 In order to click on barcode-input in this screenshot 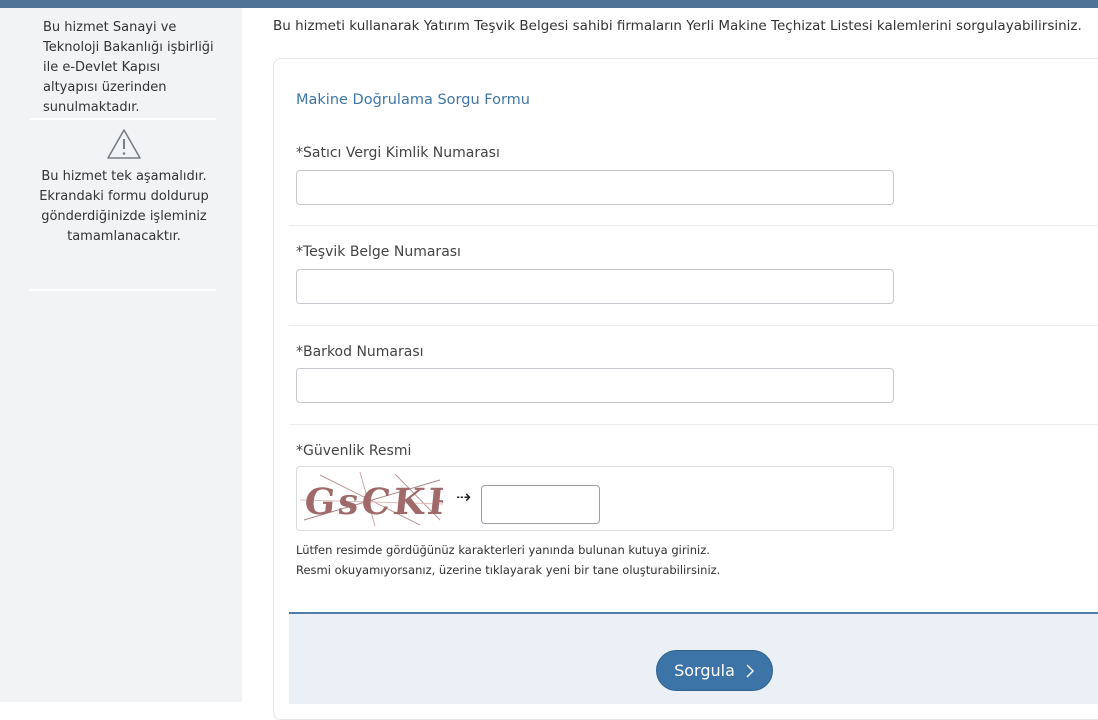, I will do `click(595, 385)`.